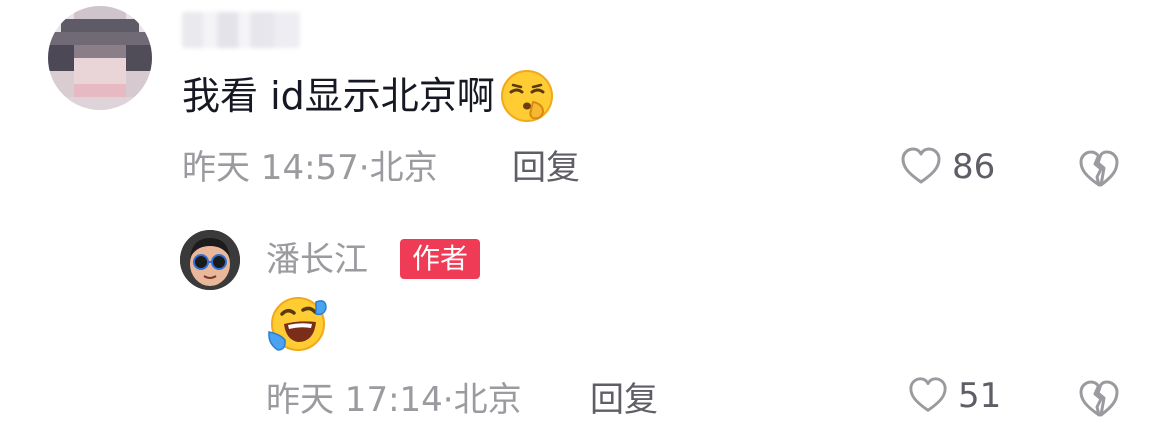 The image size is (1170, 439). Describe the element at coordinates (947, 167) in the screenshot. I see `like-button: 86` at that location.